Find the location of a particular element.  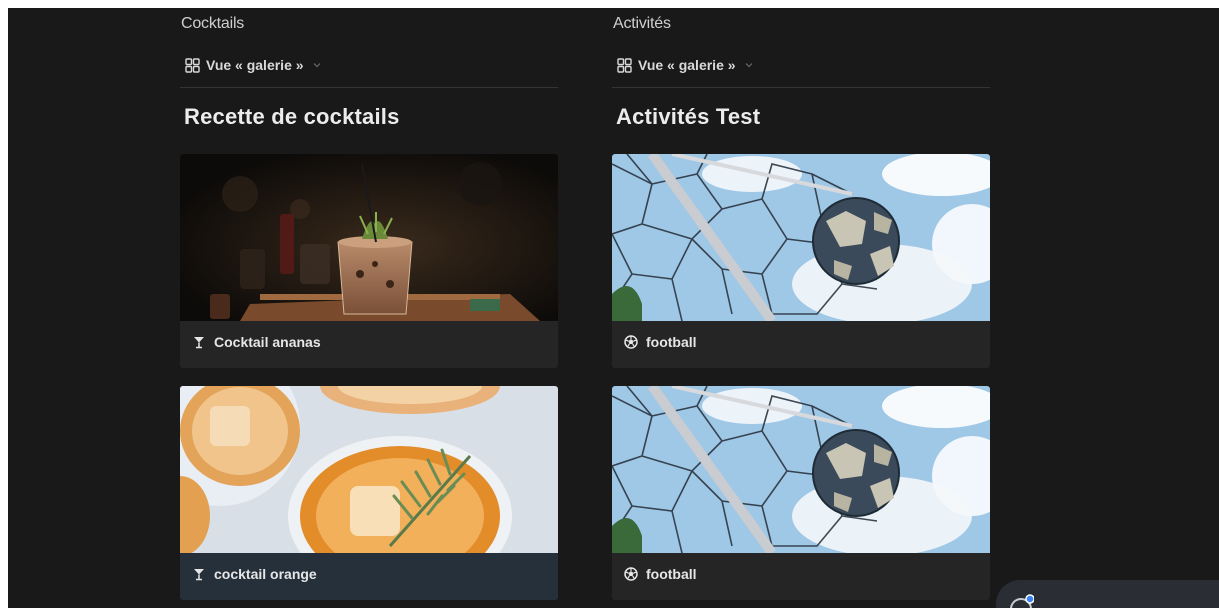

gallery-card: Cocktail ananas is located at coordinates (369, 261).